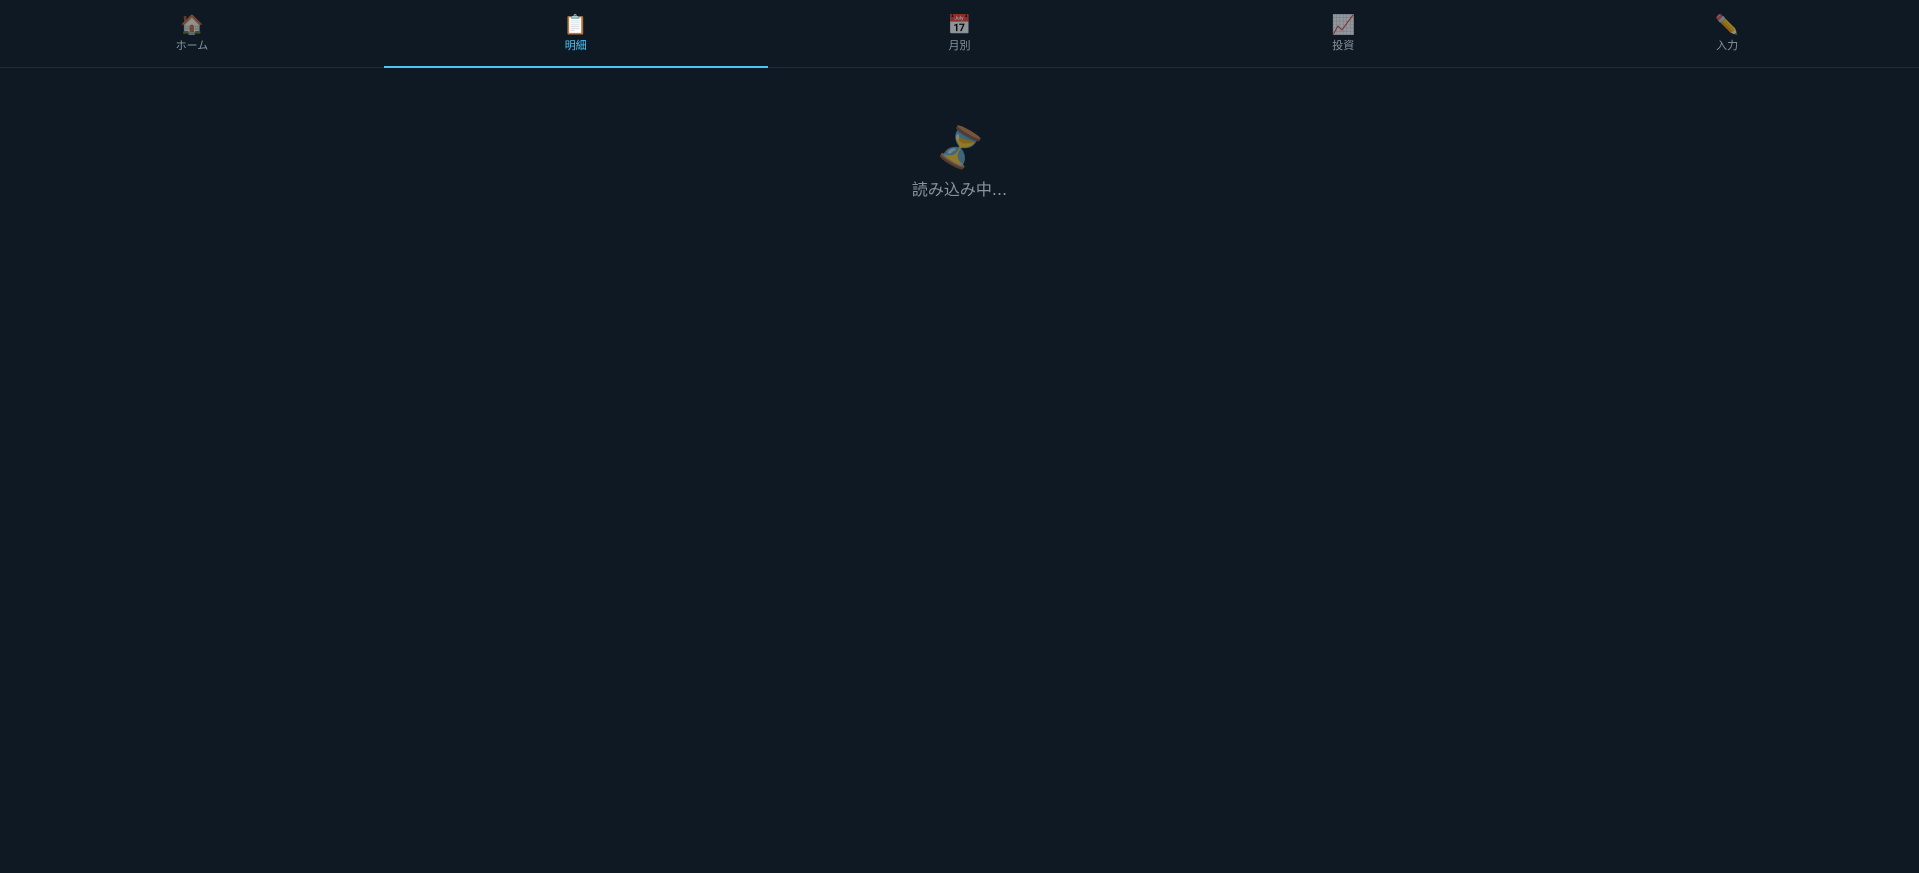 This screenshot has width=1919, height=873. I want to click on tab-bar: 🏠 ホーム 📋 明細 📅 月別 📈 投資 ✏️ 入力, so click(959, 34).